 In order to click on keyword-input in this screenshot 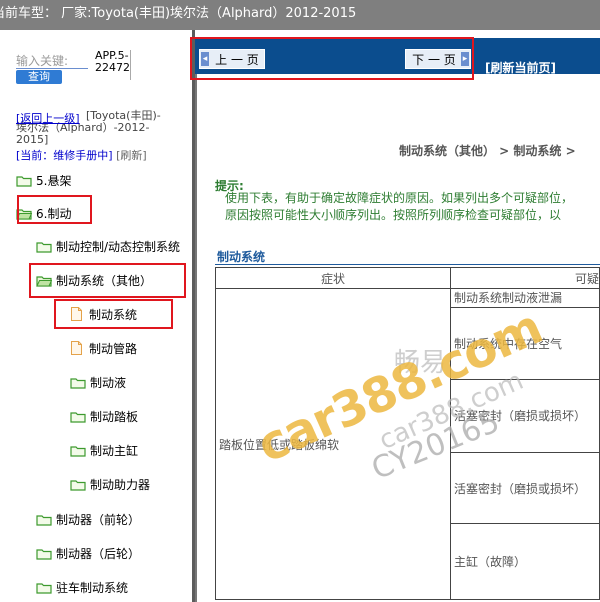, I will do `click(52, 68)`.